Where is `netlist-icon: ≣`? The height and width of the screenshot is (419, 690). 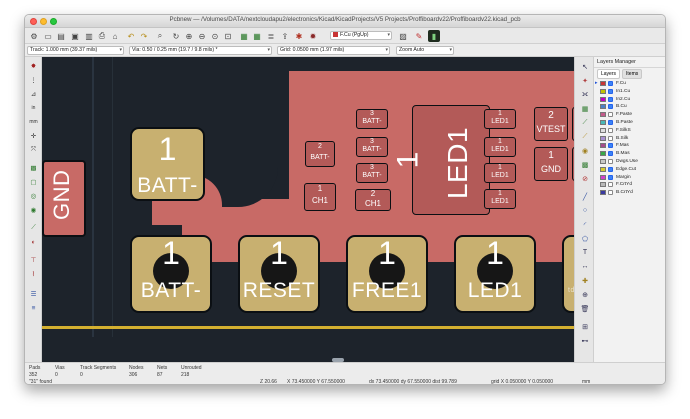
netlist-icon: ≣ is located at coordinates (271, 36).